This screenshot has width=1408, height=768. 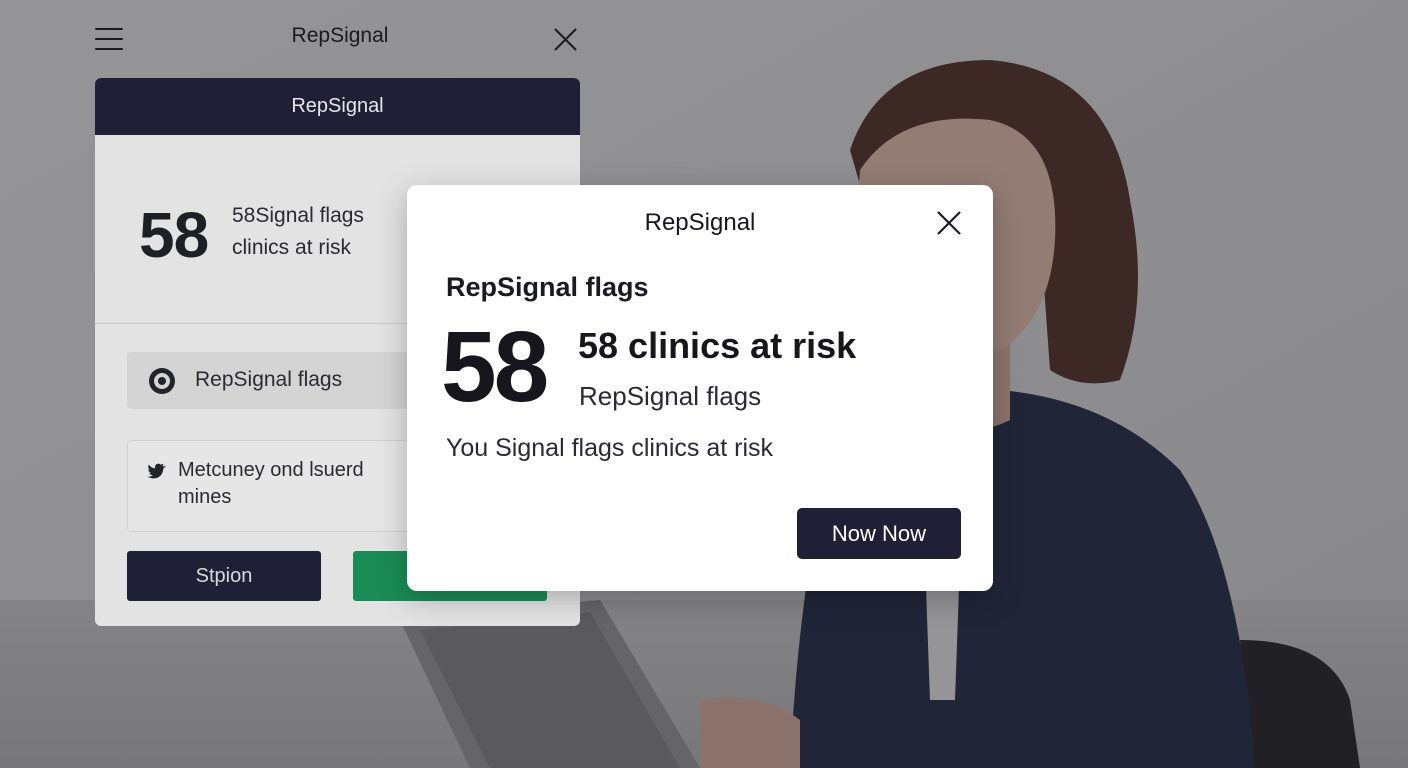 I want to click on modal-heading: RepSignal flags, so click(x=547, y=287).